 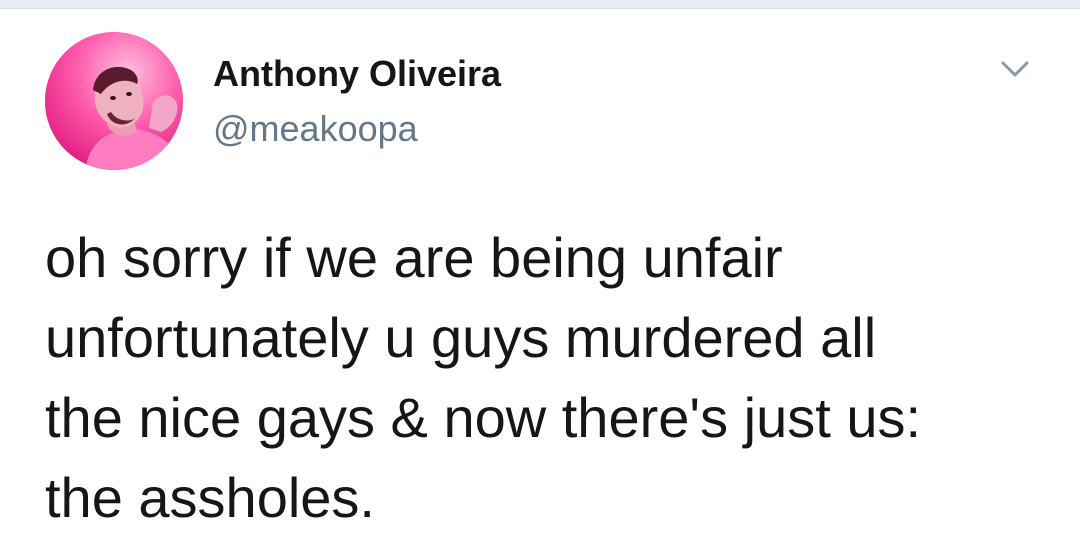 I want to click on avatar-photo-icon, so click(x=114, y=101).